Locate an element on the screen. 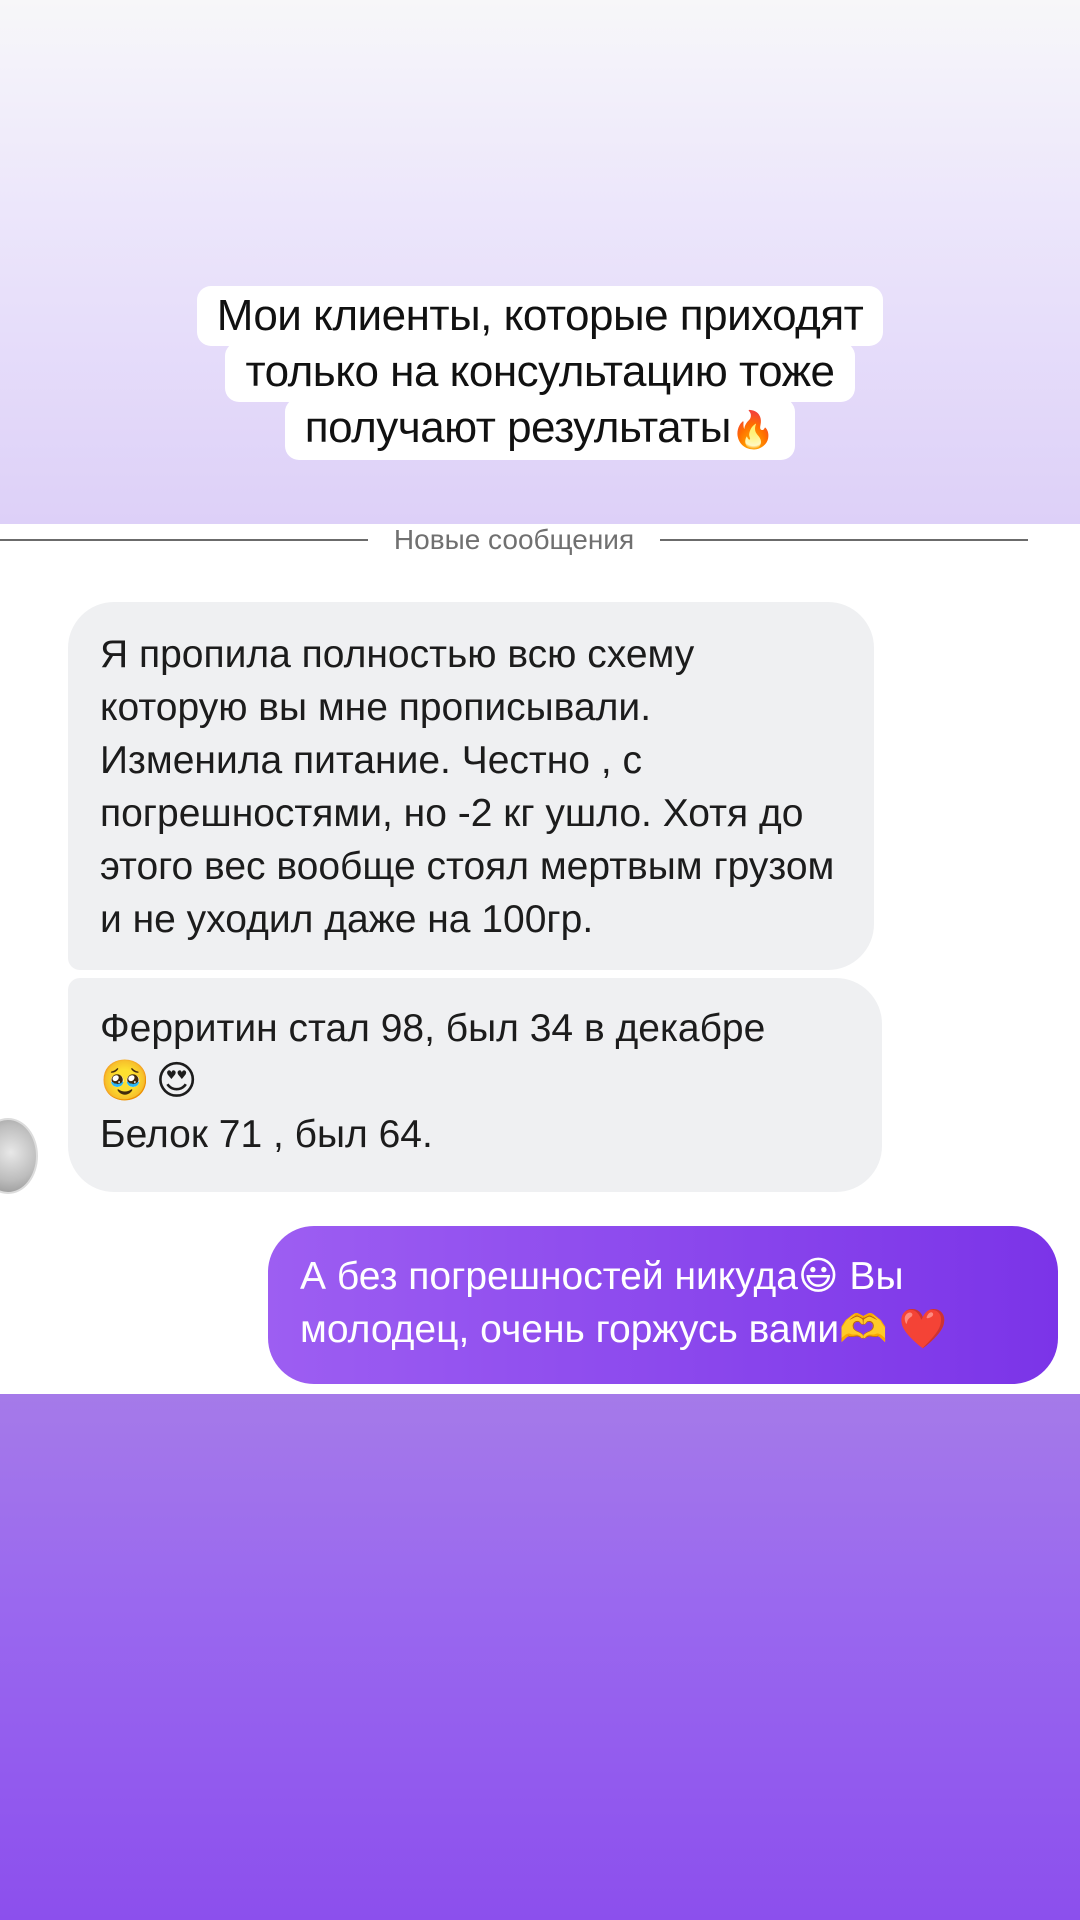 This screenshot has width=1080, height=1920. caption-line-1: Мои клиенты, которые приходят is located at coordinates (540, 316).